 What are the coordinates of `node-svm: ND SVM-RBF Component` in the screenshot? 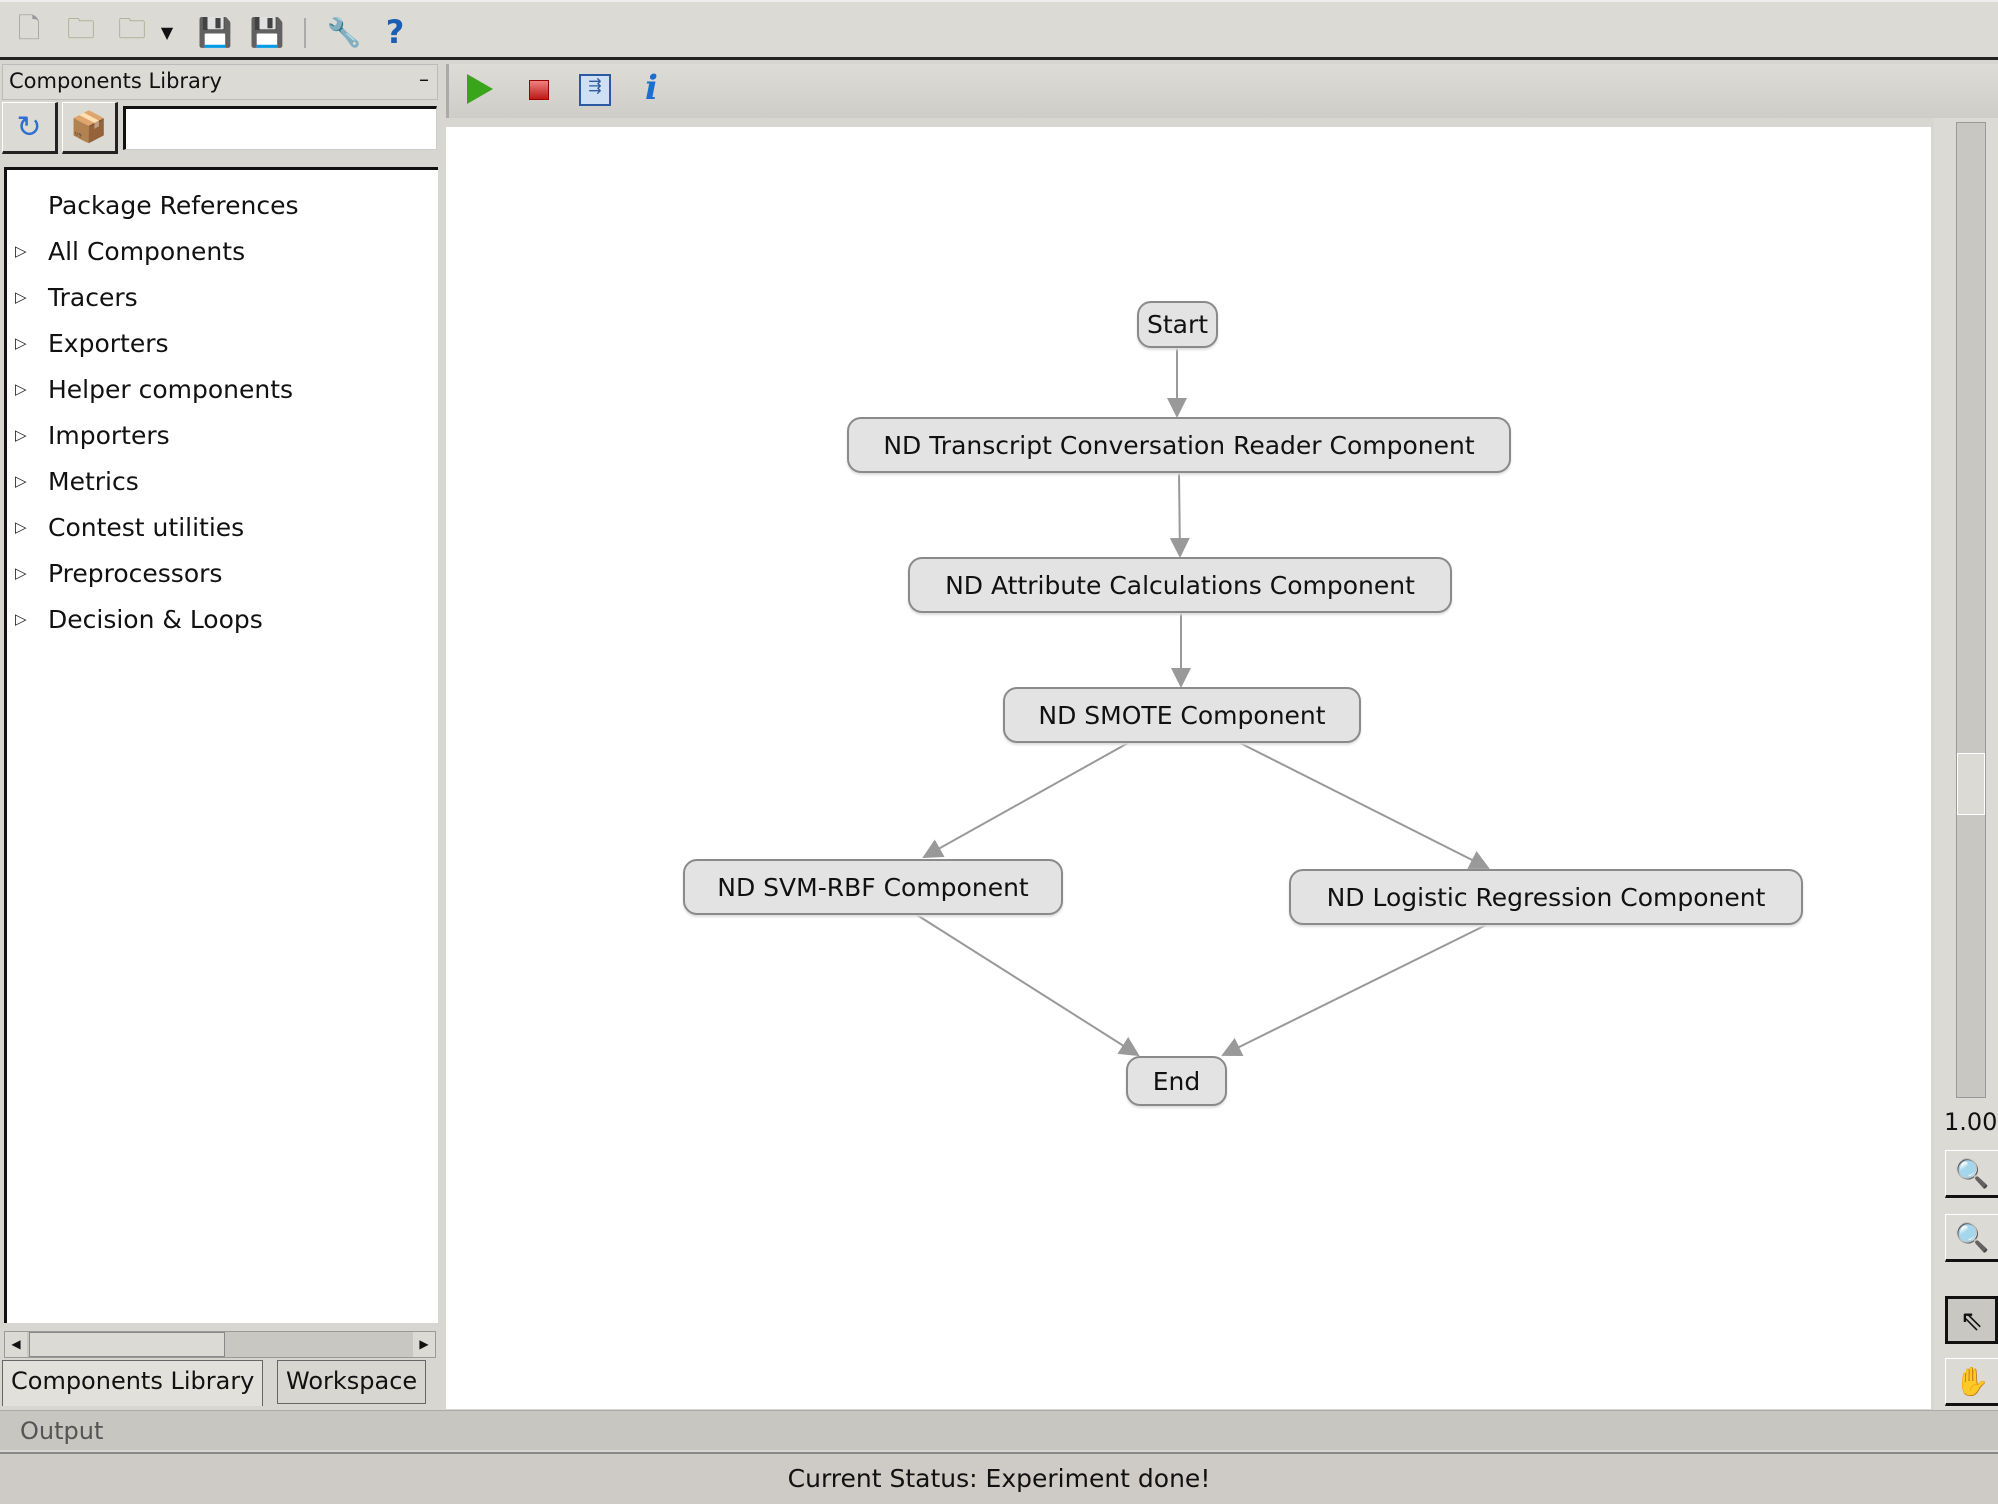 It's located at (873, 887).